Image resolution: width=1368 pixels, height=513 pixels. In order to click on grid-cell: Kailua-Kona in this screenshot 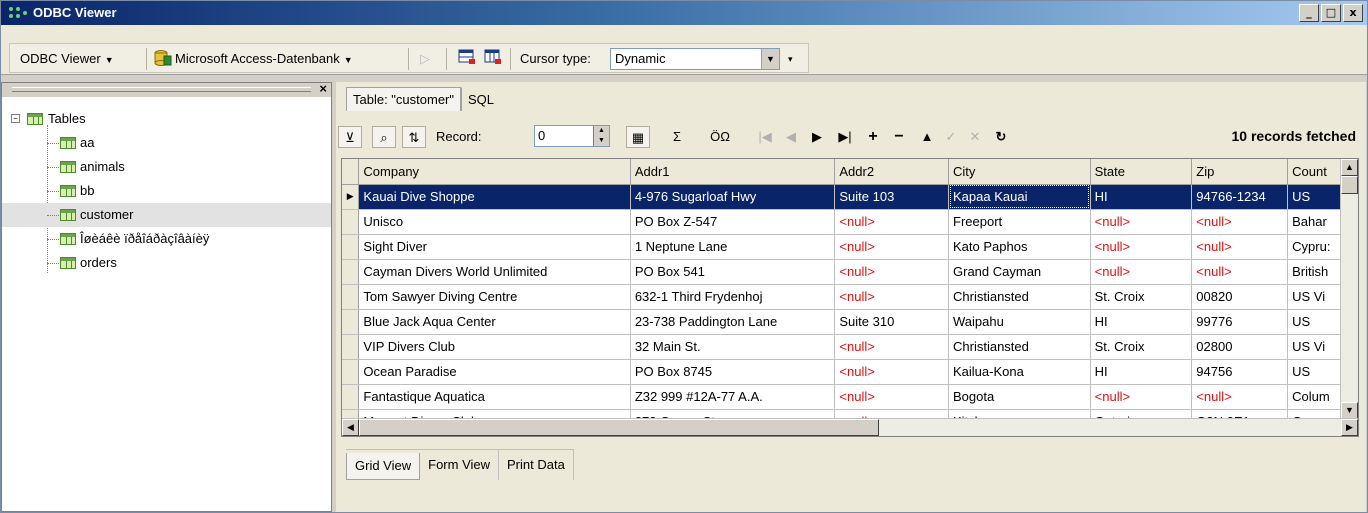, I will do `click(1019, 372)`.